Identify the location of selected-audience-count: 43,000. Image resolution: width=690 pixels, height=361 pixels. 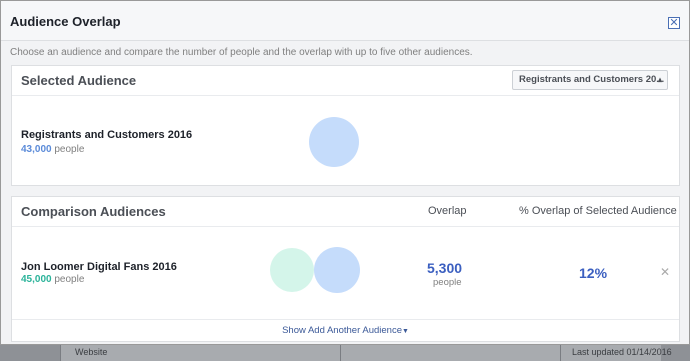
(36, 149).